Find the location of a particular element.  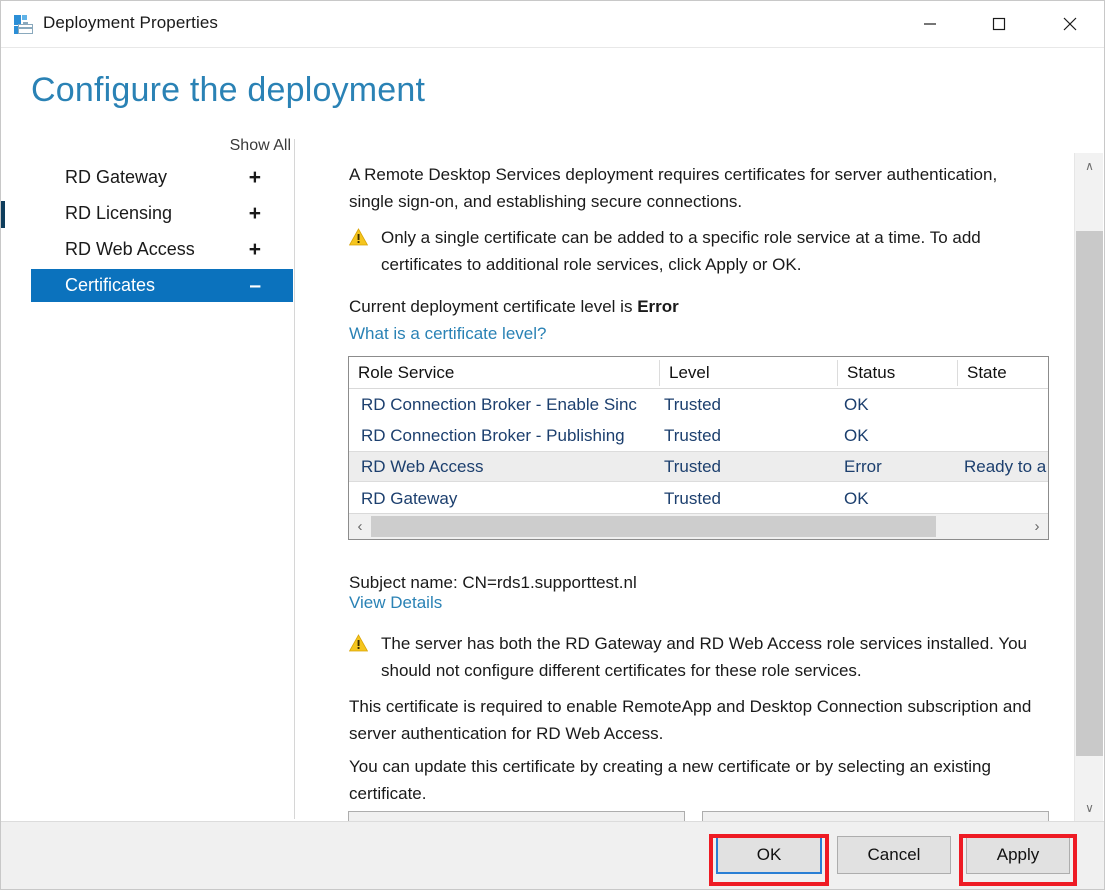

close-icon is located at coordinates (1070, 24).